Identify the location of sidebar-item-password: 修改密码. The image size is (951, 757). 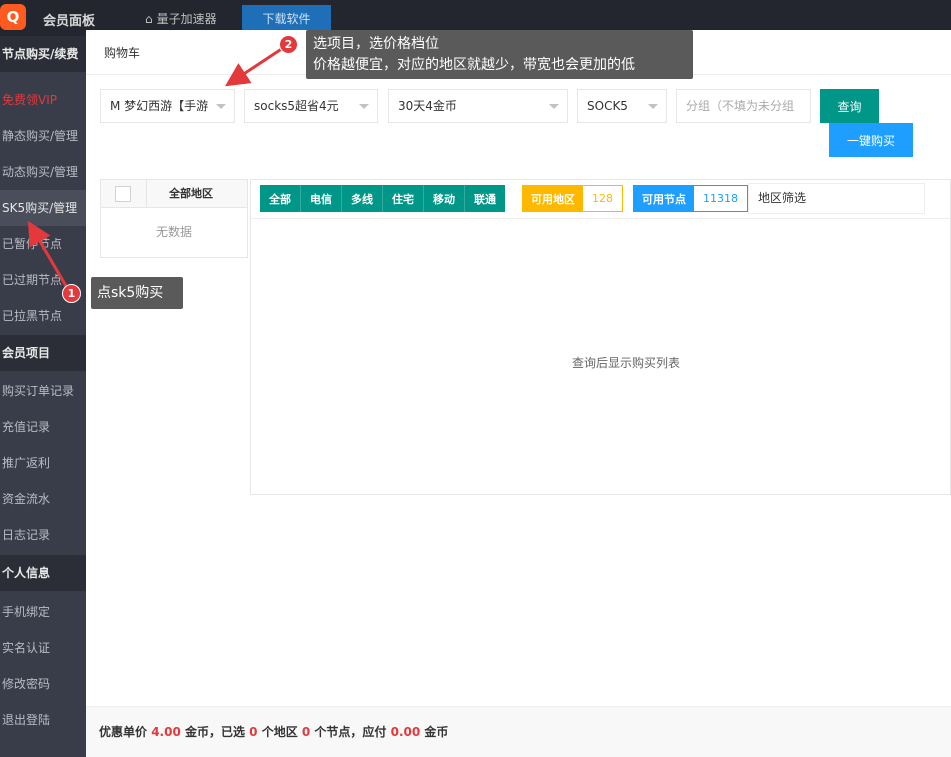
(43, 684).